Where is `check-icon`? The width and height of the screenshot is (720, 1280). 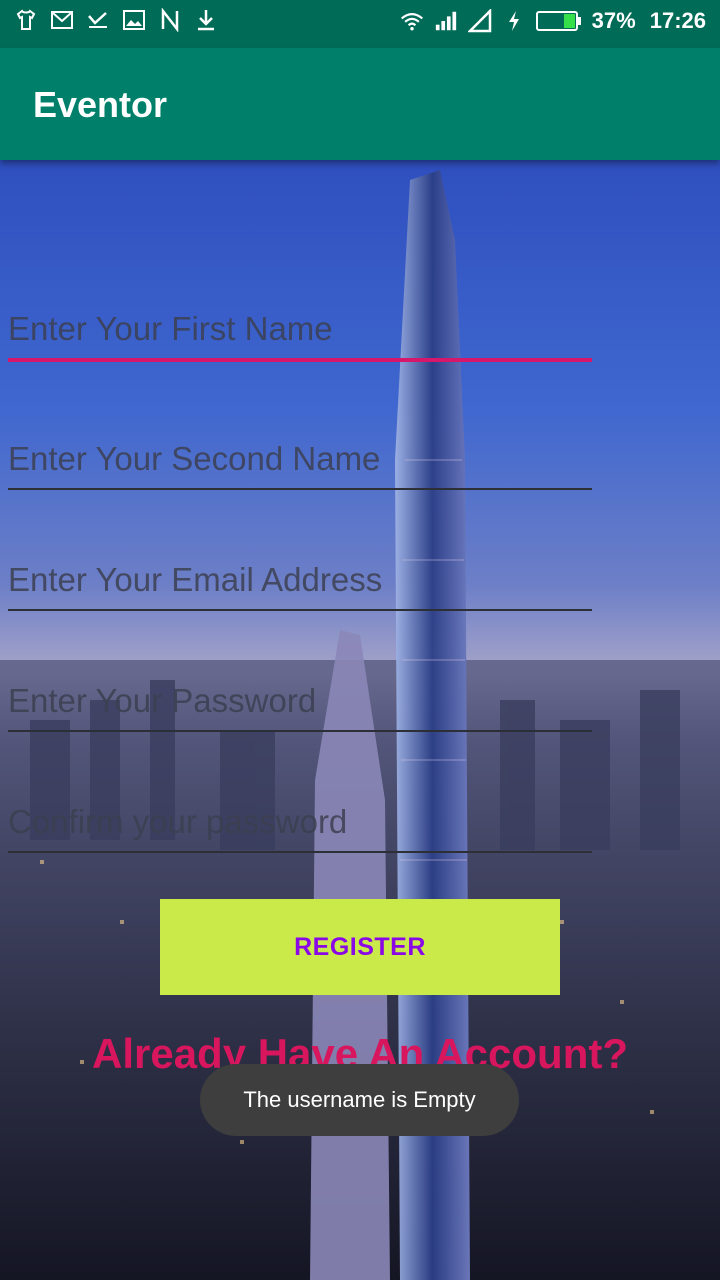 check-icon is located at coordinates (98, 20).